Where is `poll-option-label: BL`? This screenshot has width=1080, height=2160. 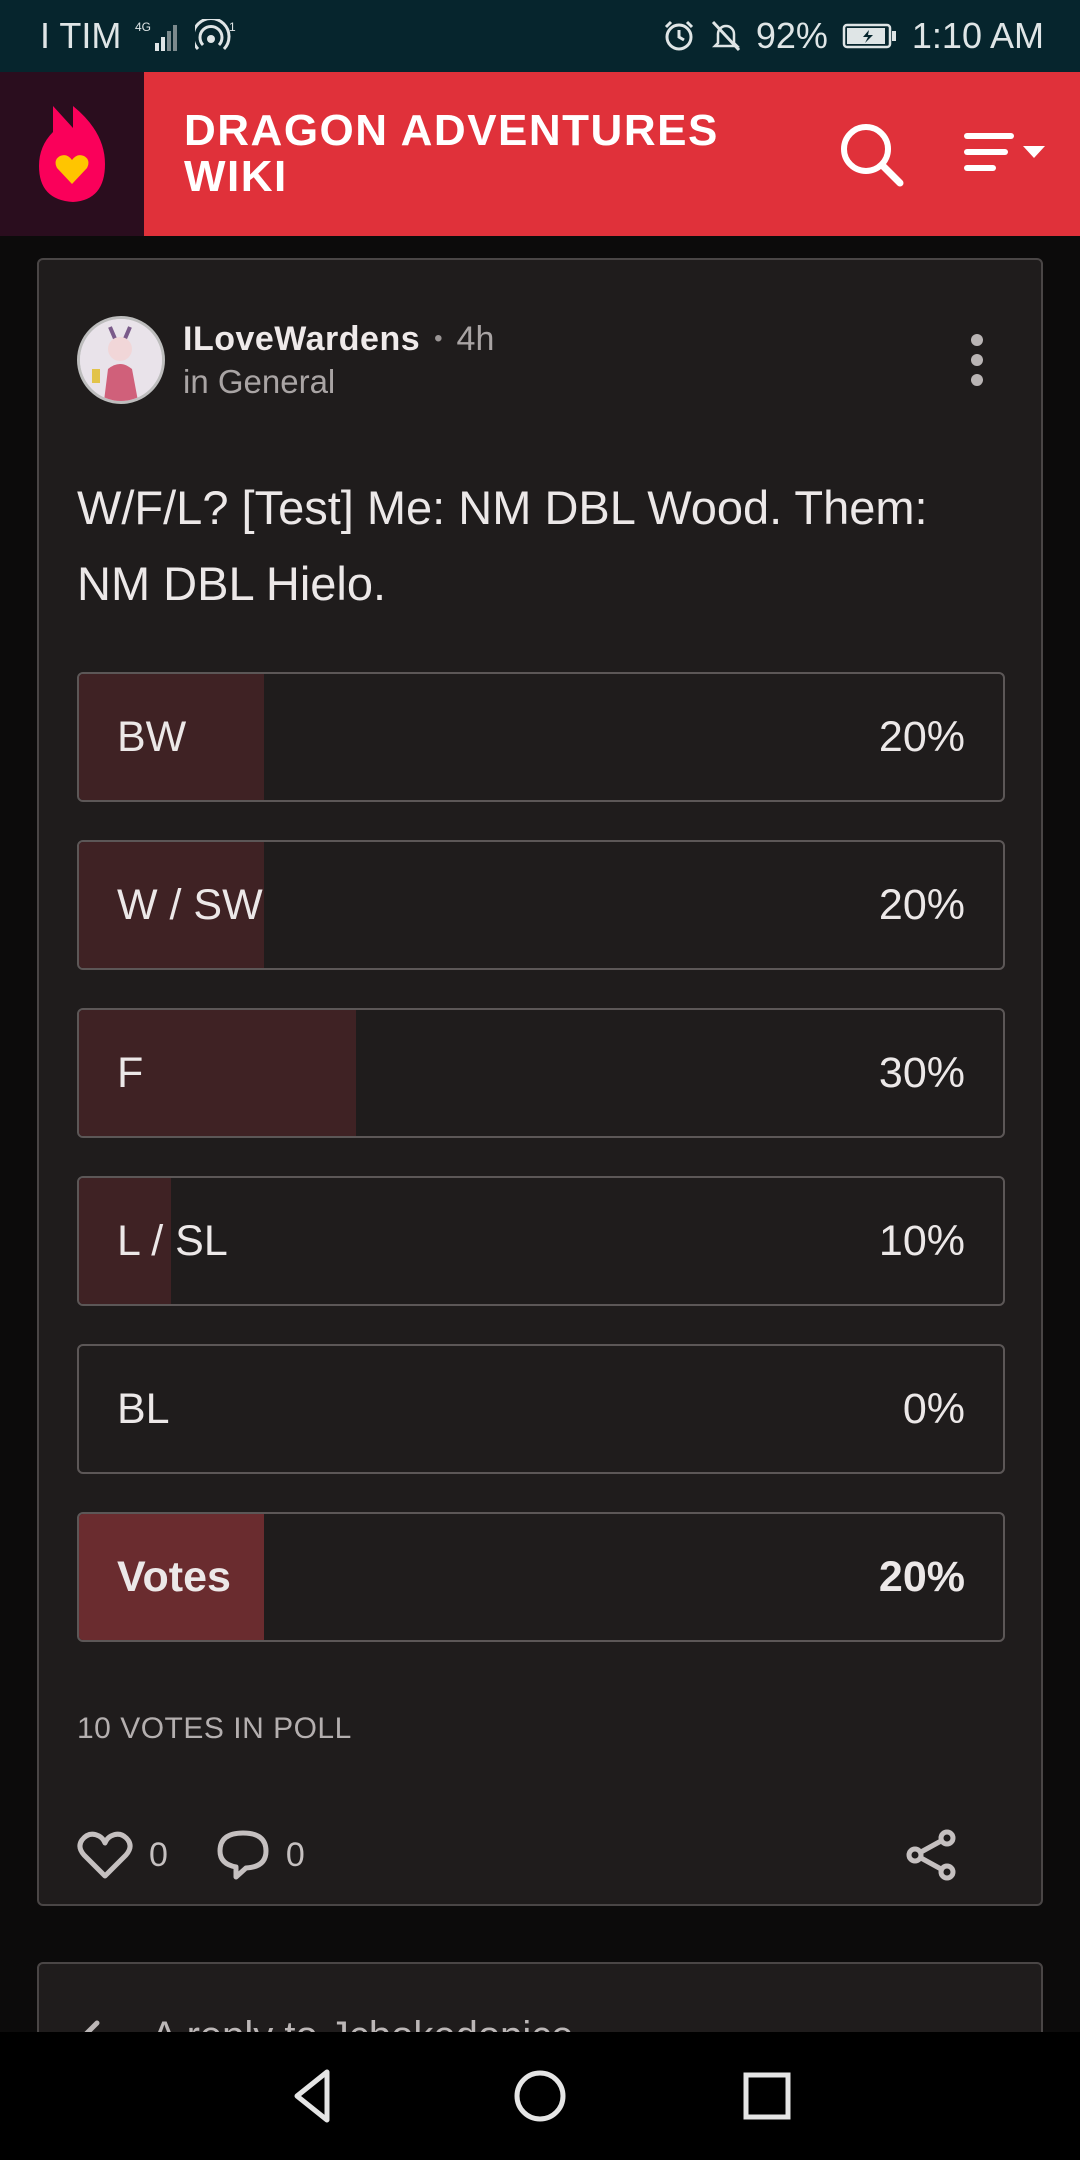
poll-option-label: BL is located at coordinates (143, 1408).